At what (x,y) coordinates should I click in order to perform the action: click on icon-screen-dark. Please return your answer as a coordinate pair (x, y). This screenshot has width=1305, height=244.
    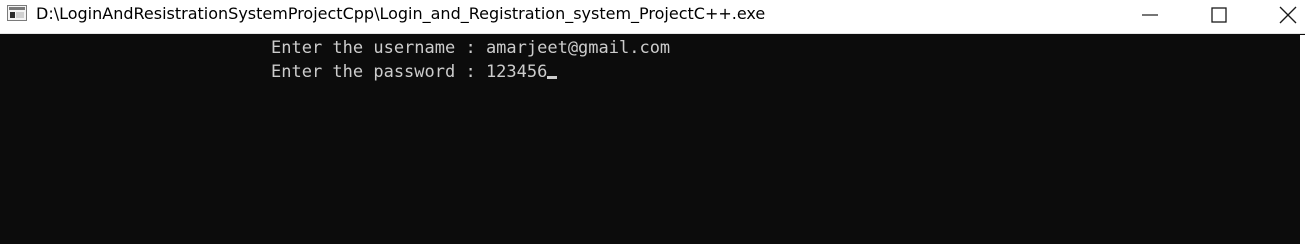
    Looking at the image, I should click on (12, 15).